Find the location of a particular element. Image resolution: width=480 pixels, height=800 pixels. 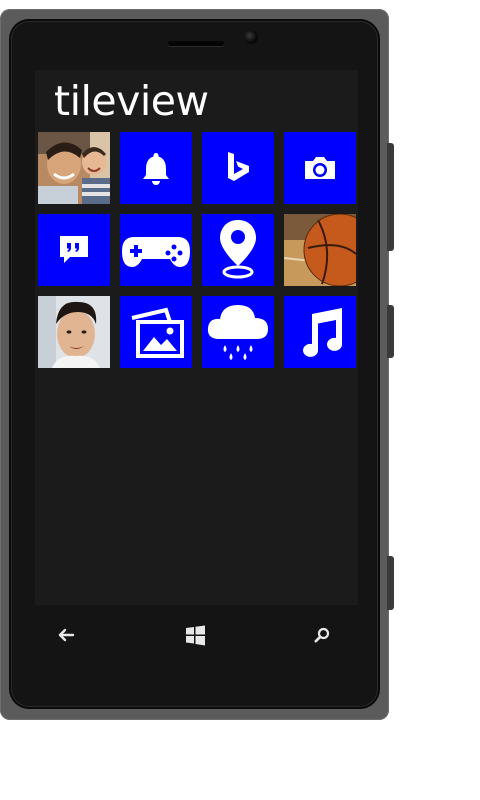

tile-games is located at coordinates (156, 250).